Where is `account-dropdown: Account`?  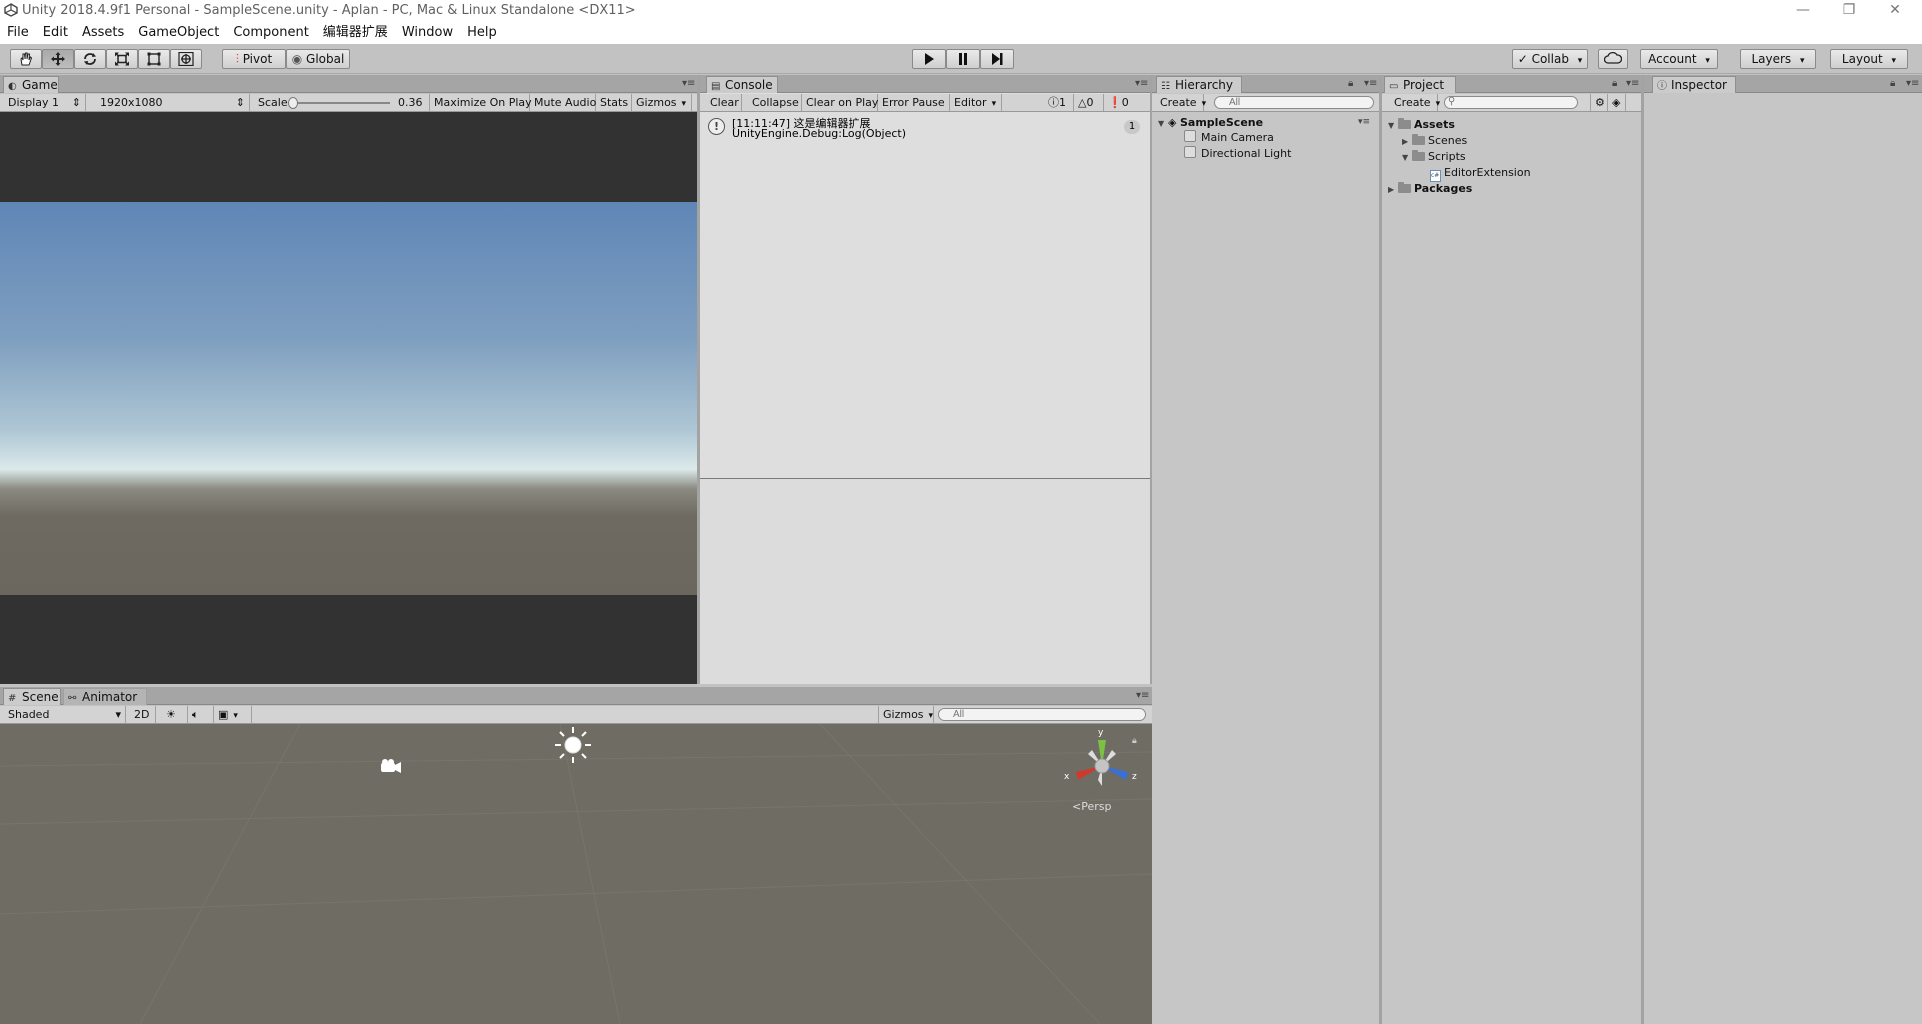 account-dropdown: Account is located at coordinates (1679, 59).